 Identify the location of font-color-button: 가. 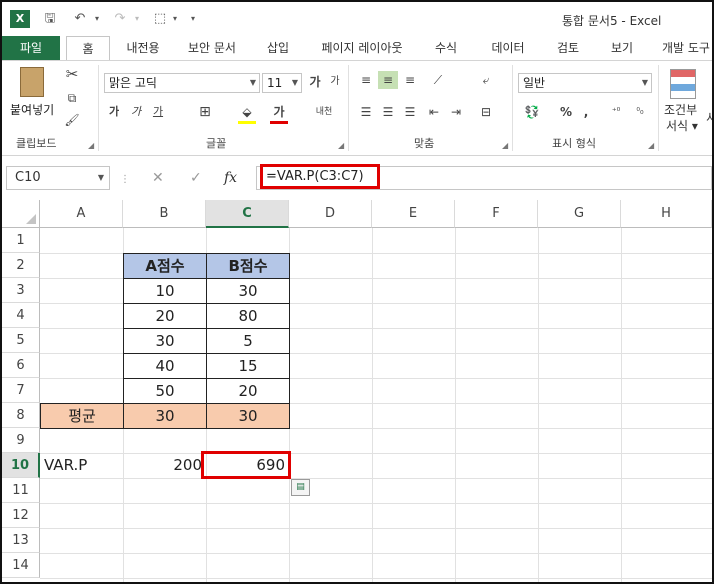
(279, 112).